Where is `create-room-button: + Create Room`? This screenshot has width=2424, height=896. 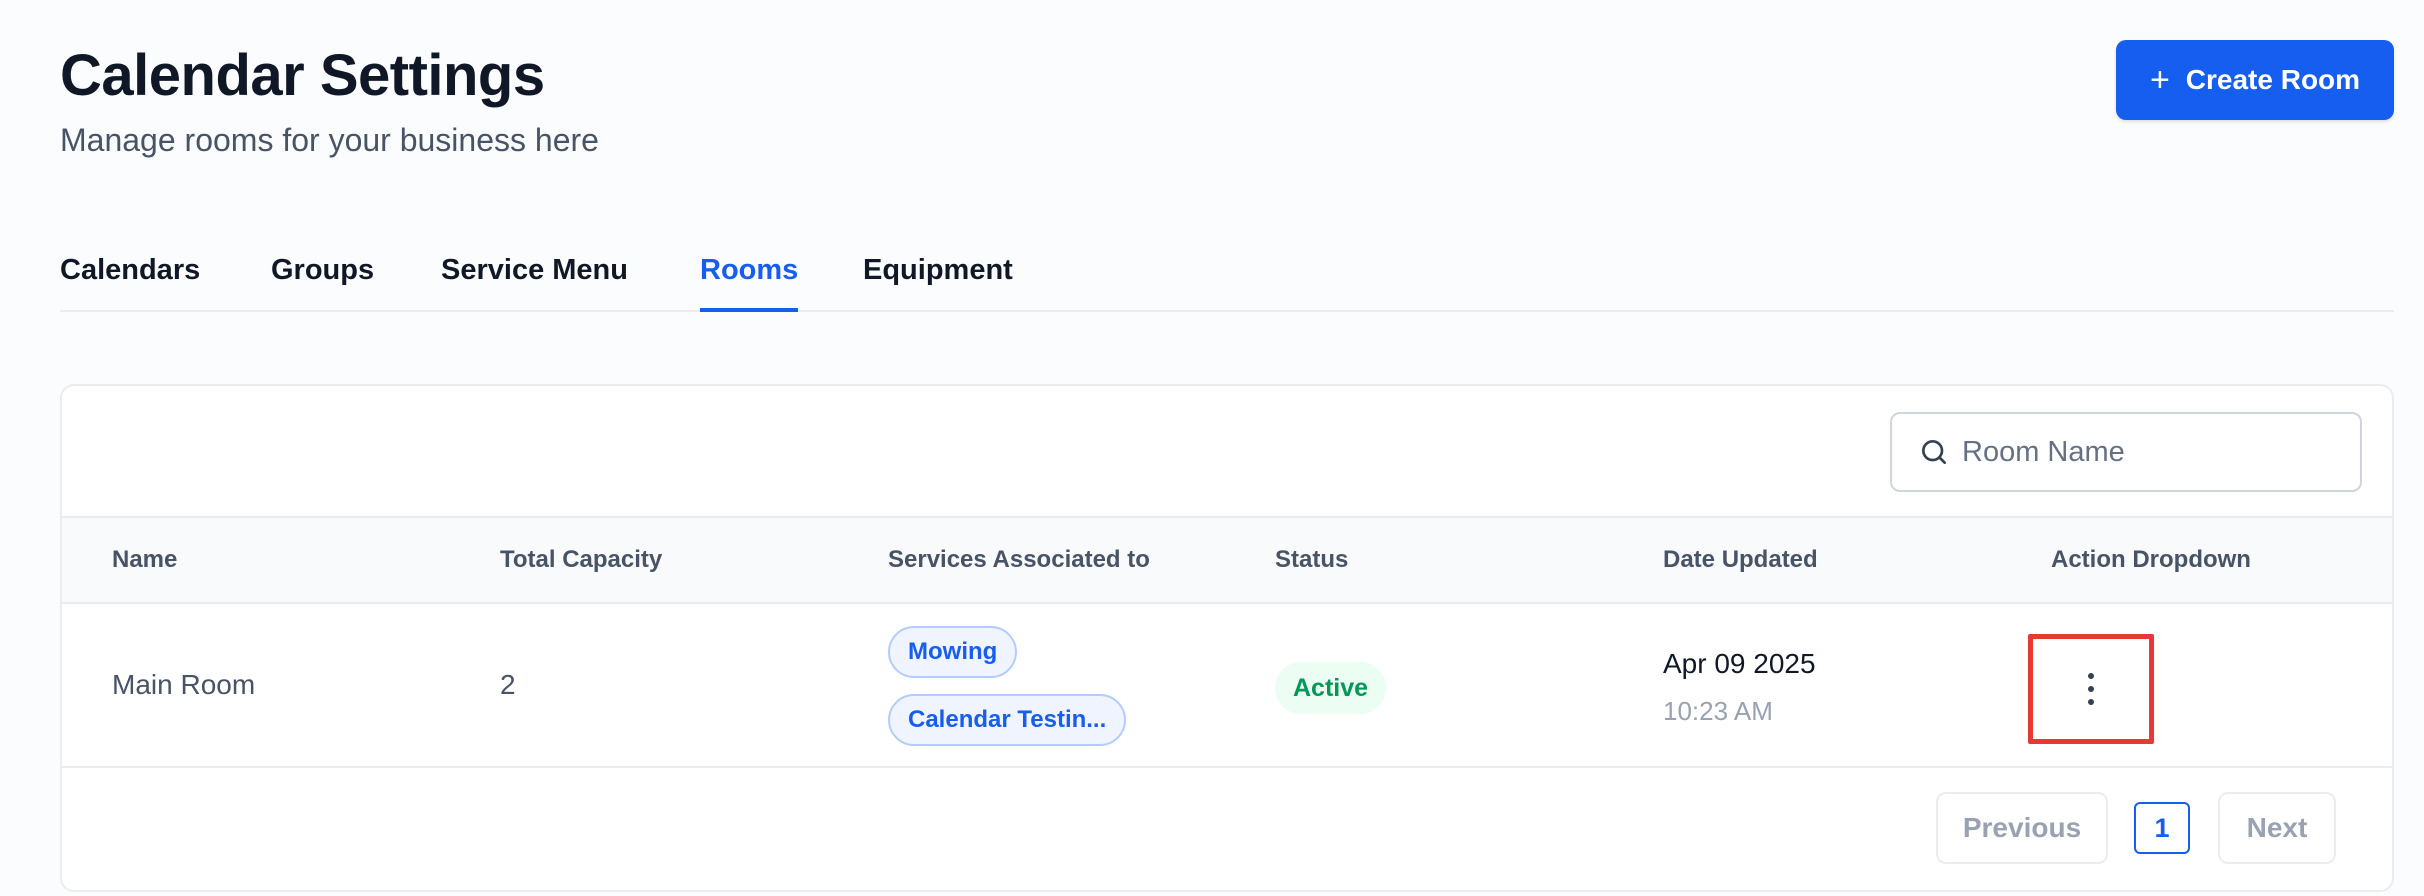
create-room-button: + Create Room is located at coordinates (2255, 80).